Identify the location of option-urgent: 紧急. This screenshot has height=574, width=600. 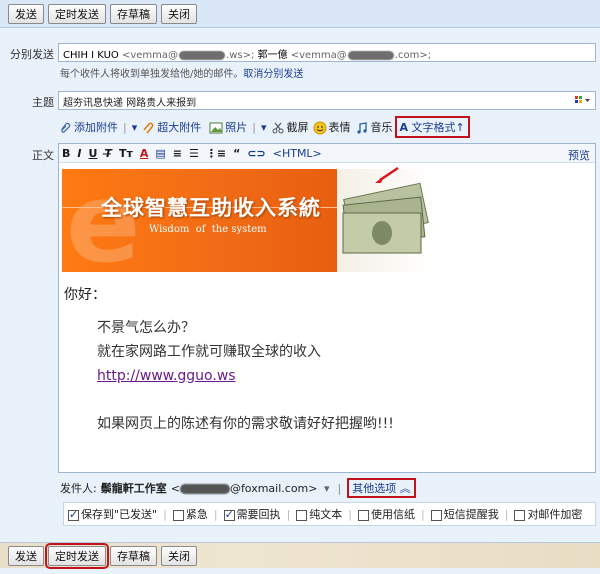
(190, 514).